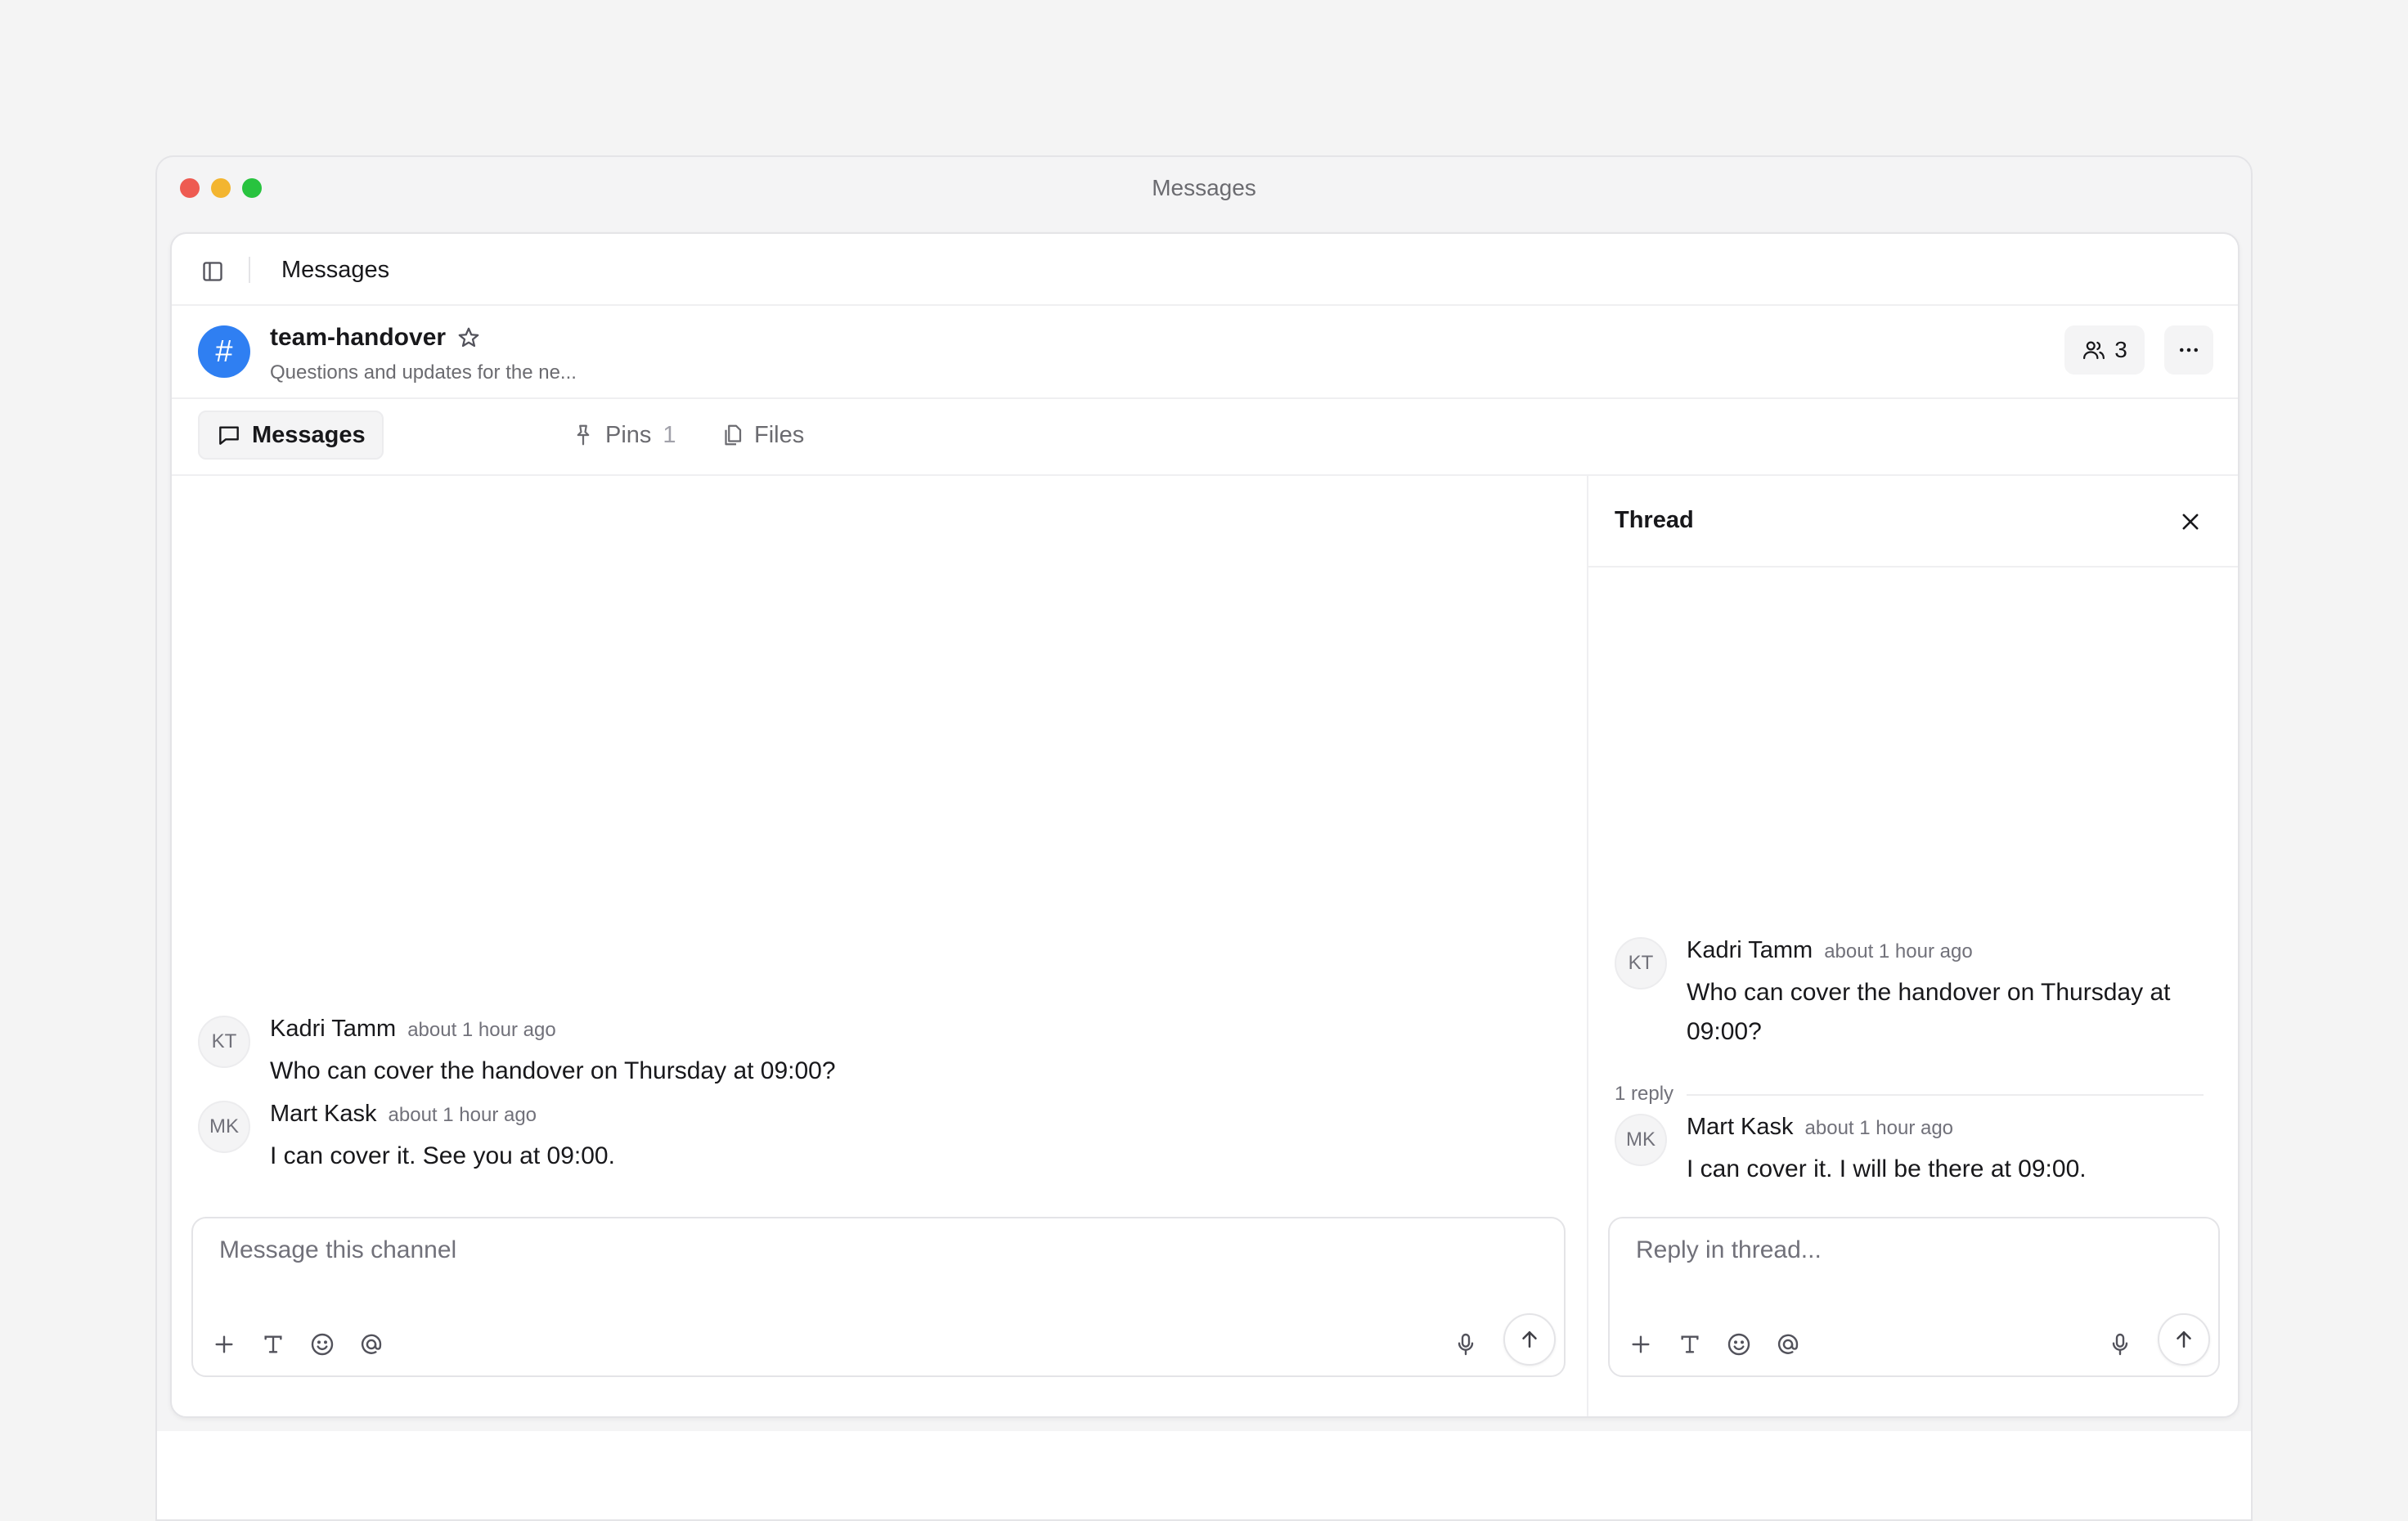 Image resolution: width=2408 pixels, height=1521 pixels. Describe the element at coordinates (442, 1155) in the screenshot. I see `message-text: I can cover it. See you at 09:00.` at that location.